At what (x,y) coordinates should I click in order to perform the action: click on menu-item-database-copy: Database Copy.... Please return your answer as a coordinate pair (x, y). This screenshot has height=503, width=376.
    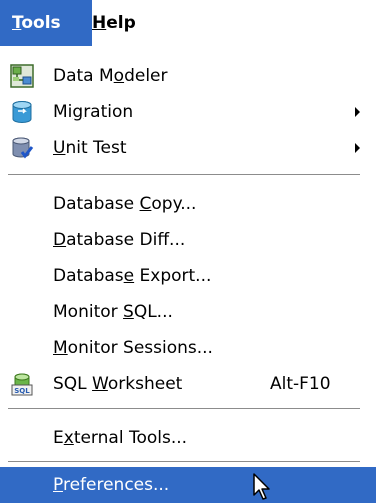
    Looking at the image, I should click on (188, 204).